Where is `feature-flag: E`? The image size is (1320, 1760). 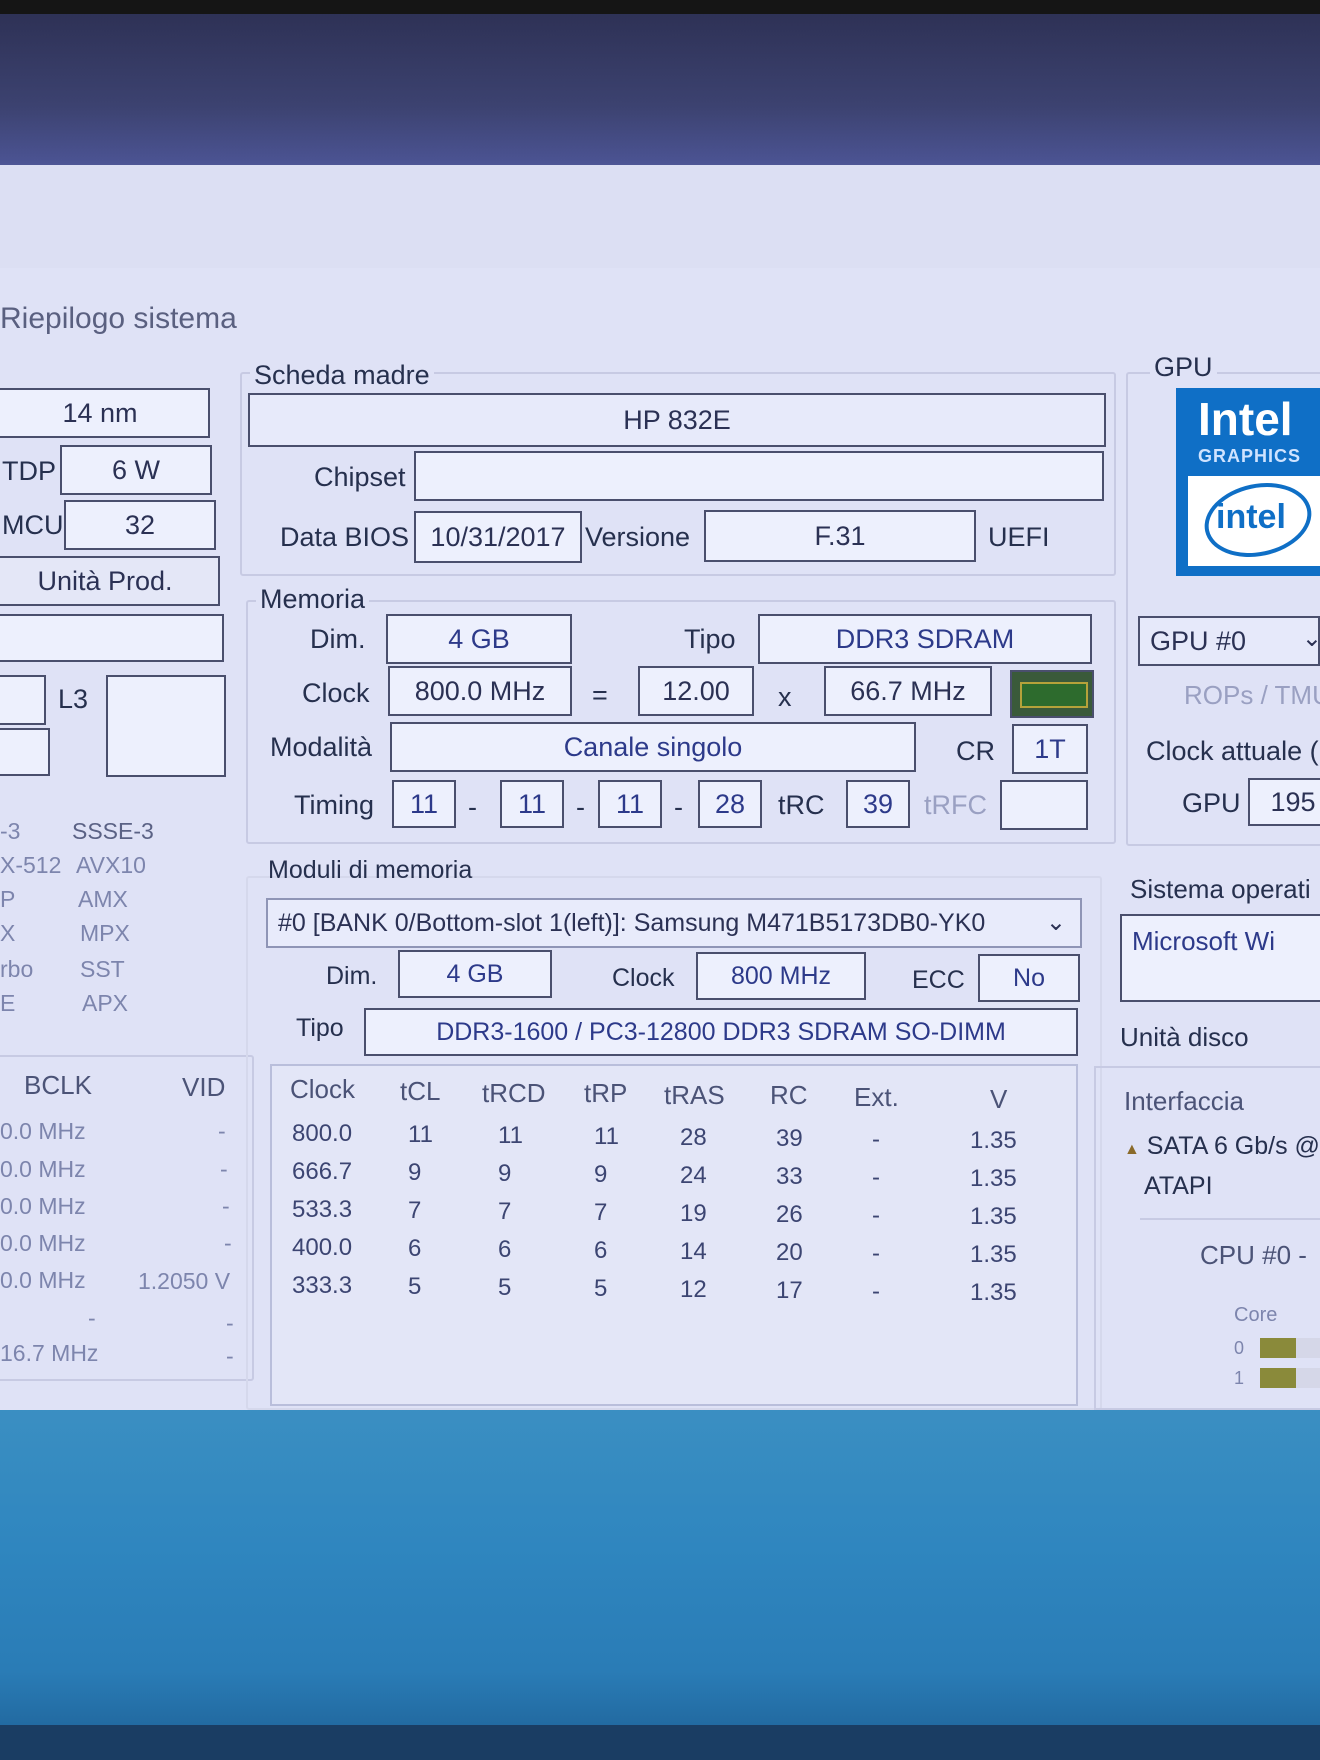 feature-flag: E is located at coordinates (8, 1003).